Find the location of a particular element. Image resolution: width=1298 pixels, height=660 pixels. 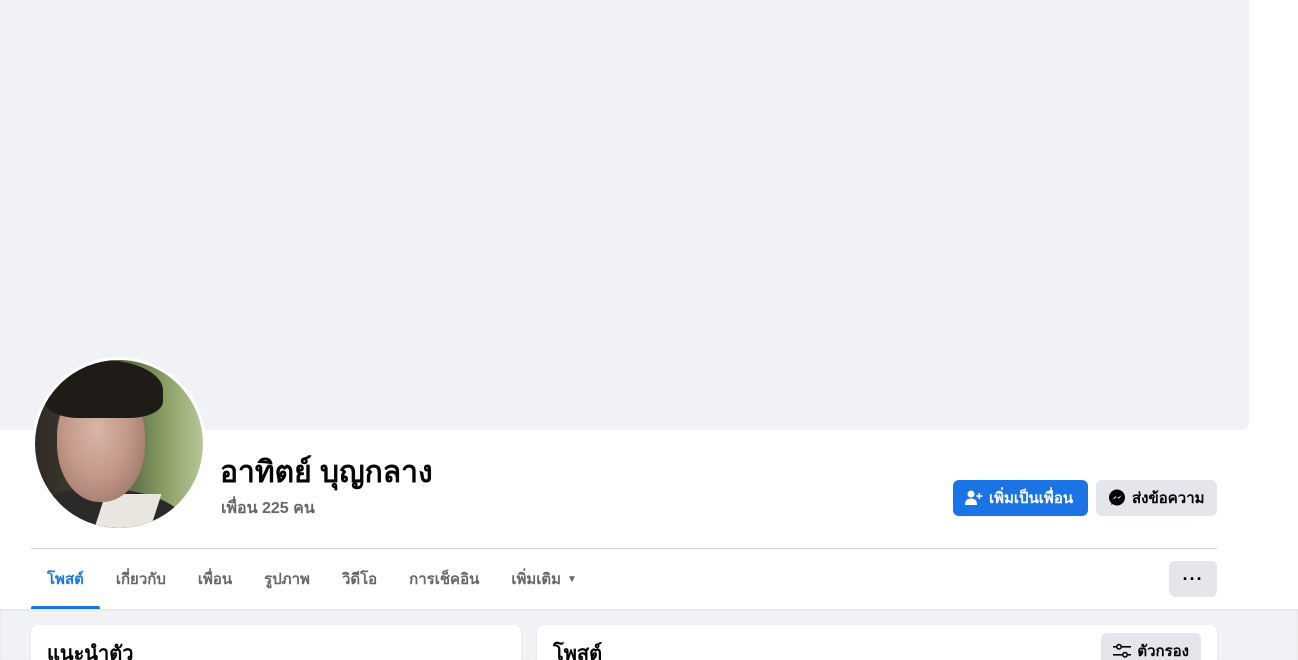

tab-label: โพสต์ is located at coordinates (65, 579).